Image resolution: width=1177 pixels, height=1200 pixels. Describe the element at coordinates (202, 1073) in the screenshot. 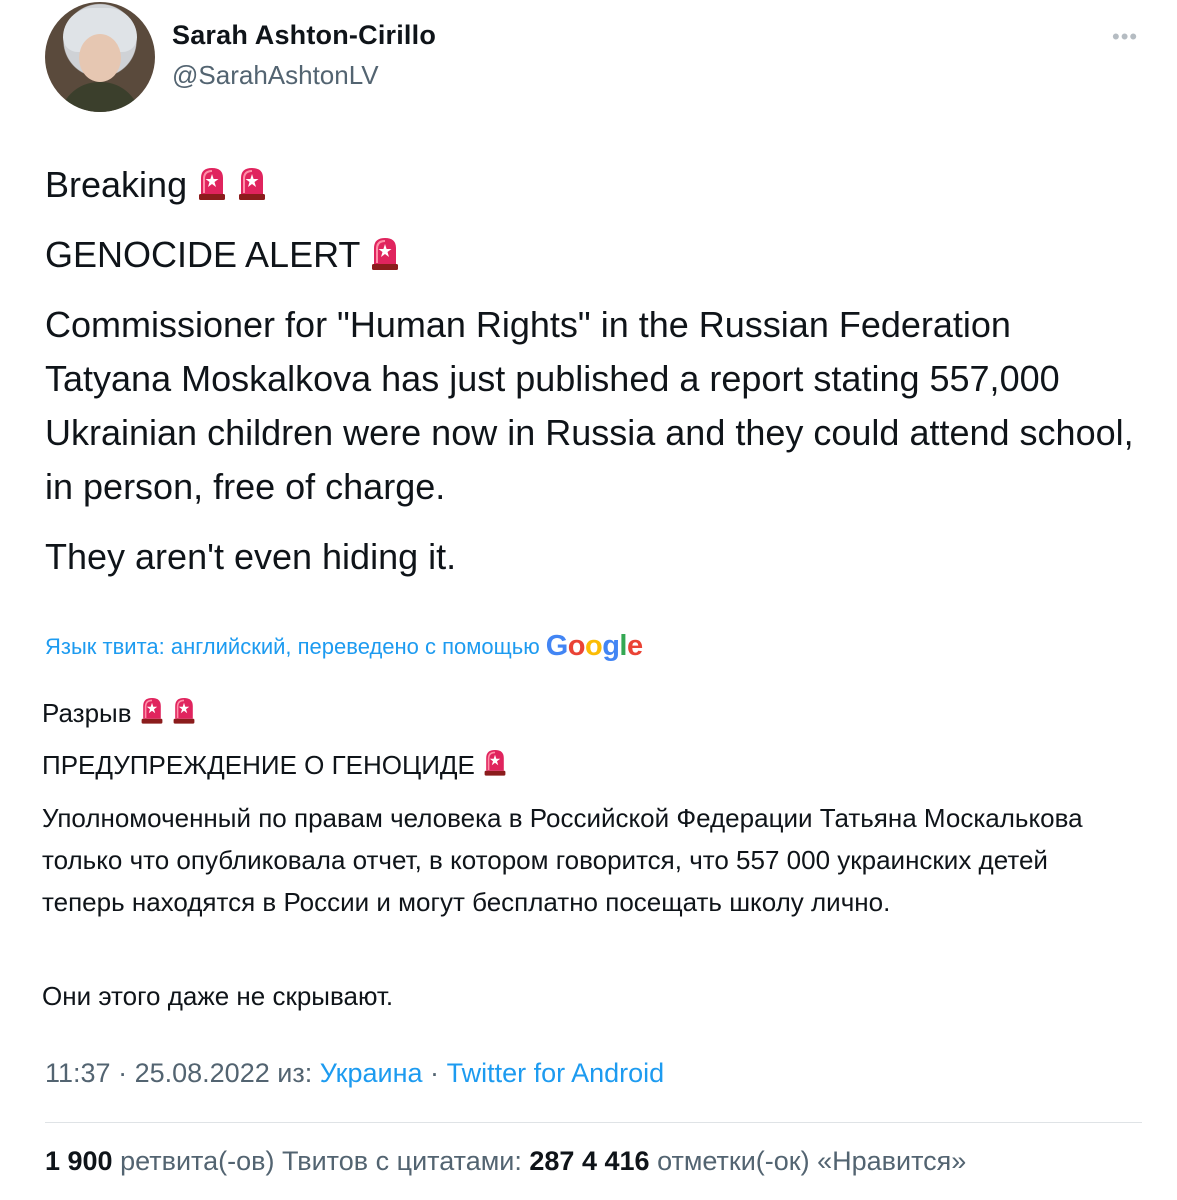

I see `tweet-date: 25.08.2022` at that location.